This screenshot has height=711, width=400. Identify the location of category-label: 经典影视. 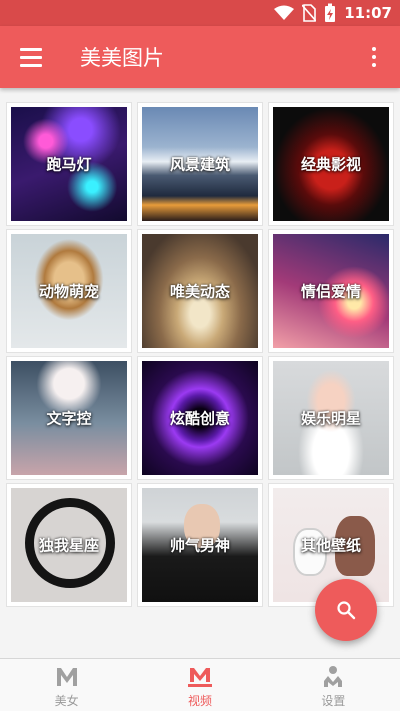
(330, 164).